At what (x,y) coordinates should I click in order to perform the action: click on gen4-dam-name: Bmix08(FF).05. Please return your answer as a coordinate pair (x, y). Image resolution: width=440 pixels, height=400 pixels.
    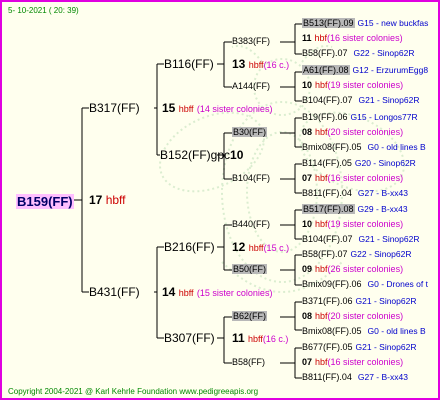
    Looking at the image, I should click on (332, 147).